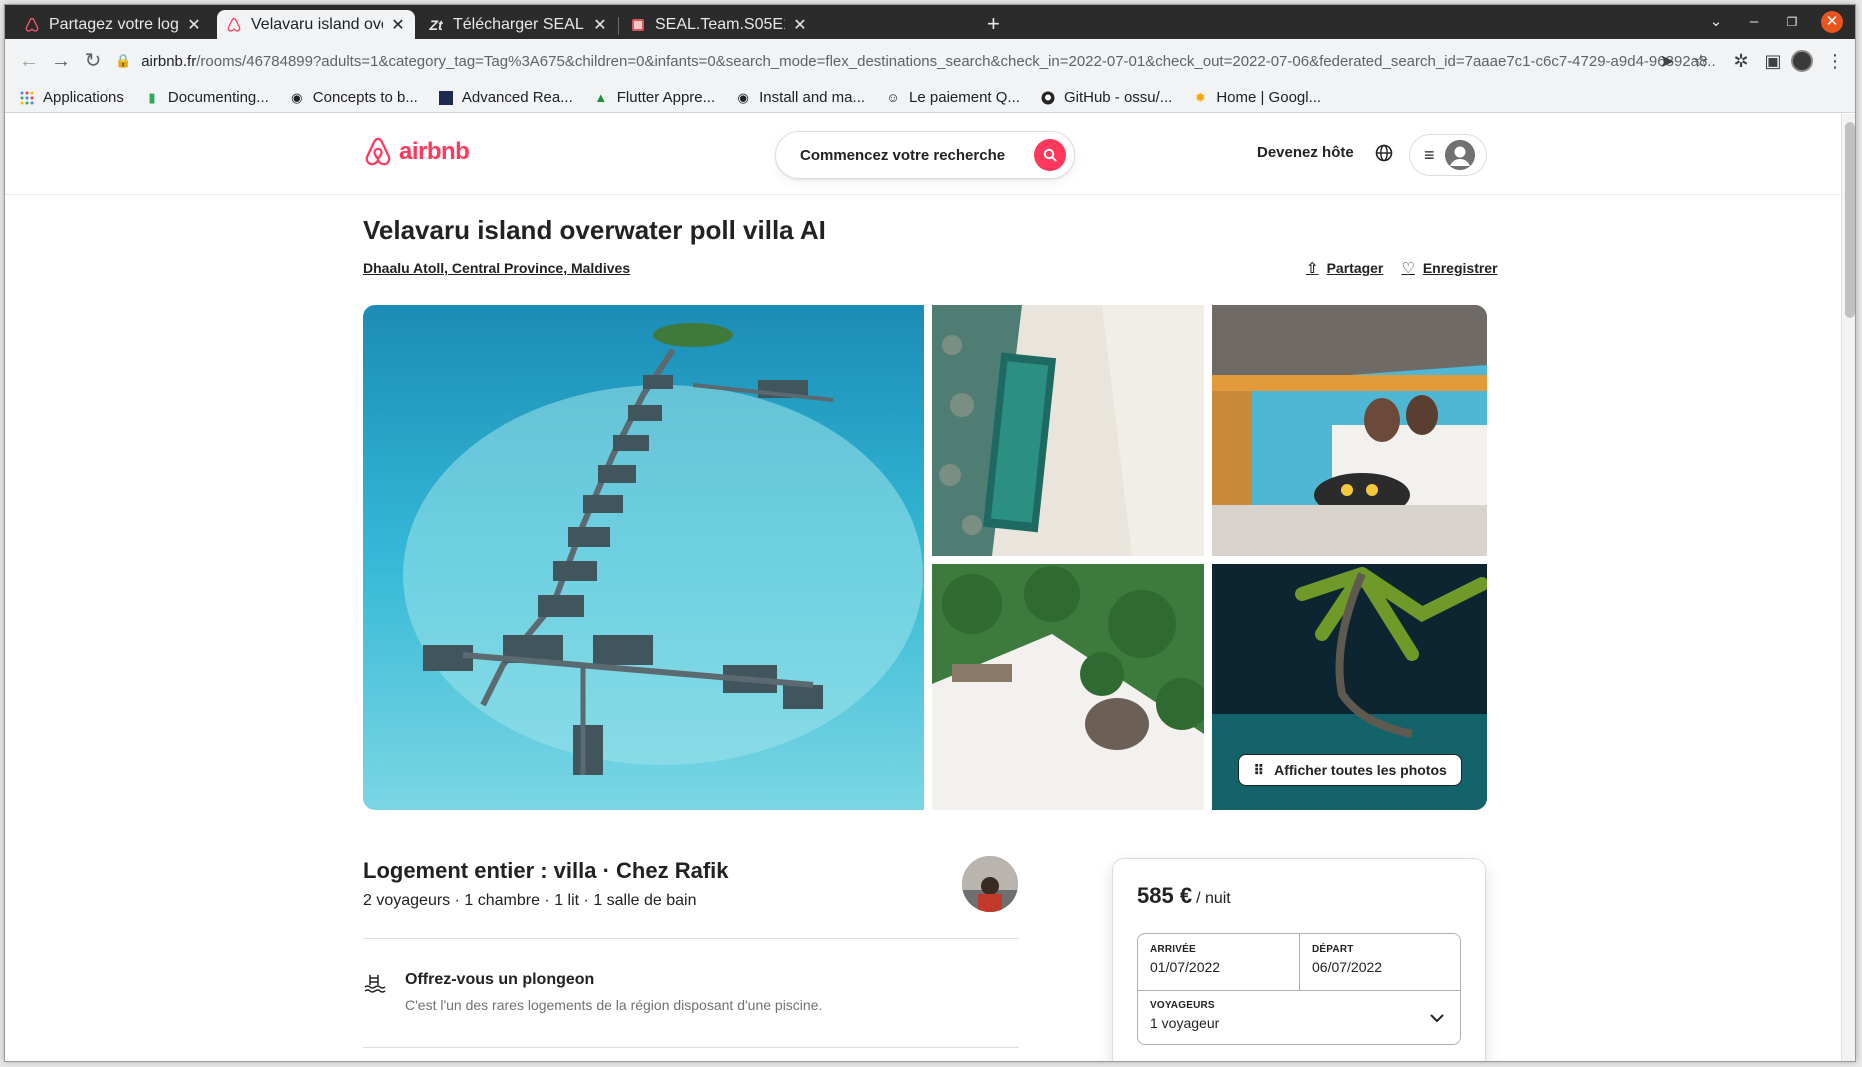 This screenshot has width=1862, height=1067. Describe the element at coordinates (1288, 1015) in the screenshot. I see `guests-field: VOYAGEURS 1 voyageur` at that location.